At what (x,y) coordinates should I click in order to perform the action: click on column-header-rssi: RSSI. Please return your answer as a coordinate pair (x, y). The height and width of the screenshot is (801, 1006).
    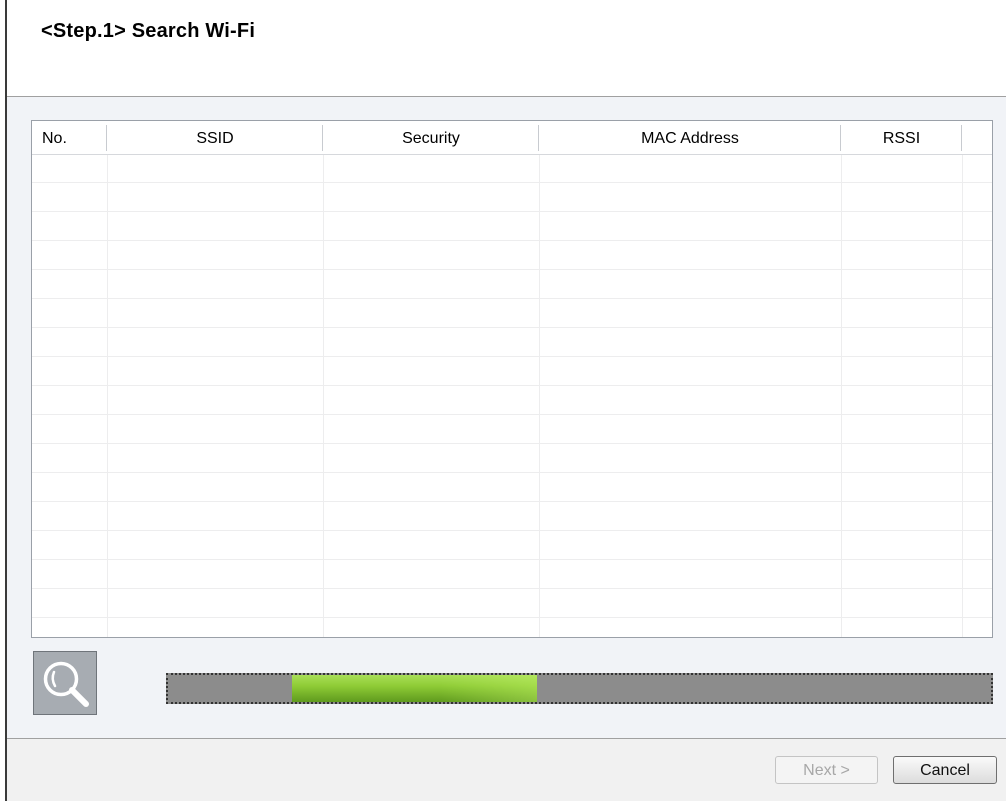
    Looking at the image, I should click on (901, 137).